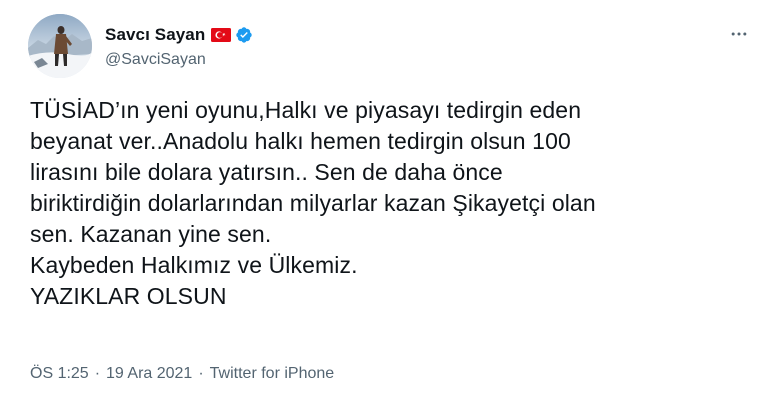 The image size is (782, 407). I want to click on tweet-date: 19 Ara 2021, so click(149, 374).